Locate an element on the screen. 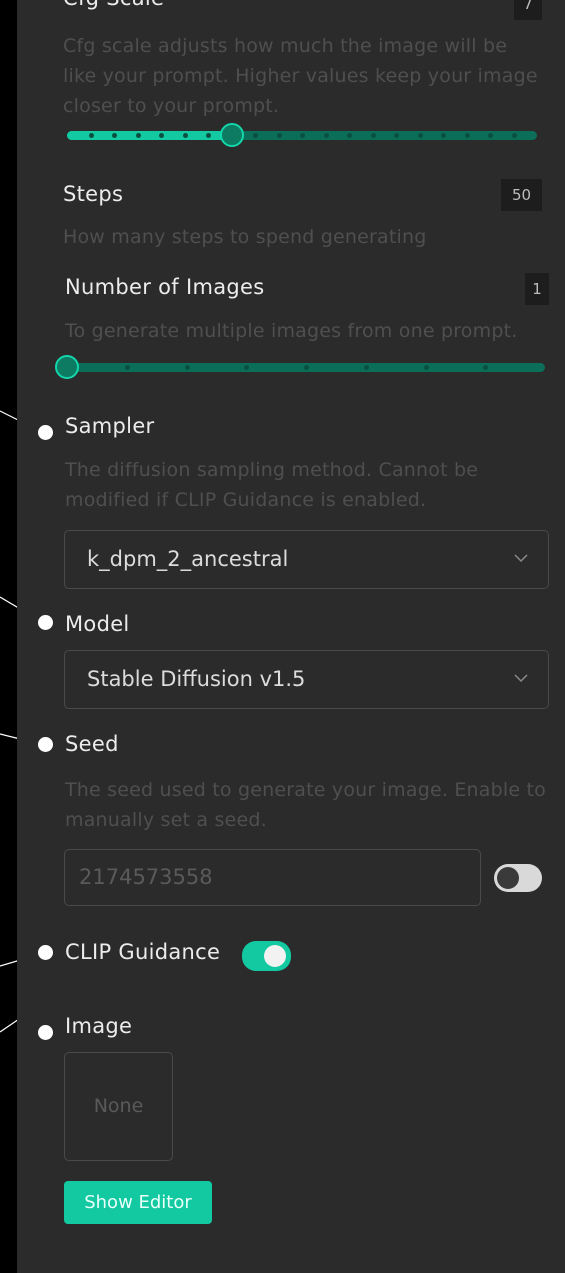 This screenshot has height=1273, width=565. model-select: Stable Diffusion v1.5 is located at coordinates (306, 679).